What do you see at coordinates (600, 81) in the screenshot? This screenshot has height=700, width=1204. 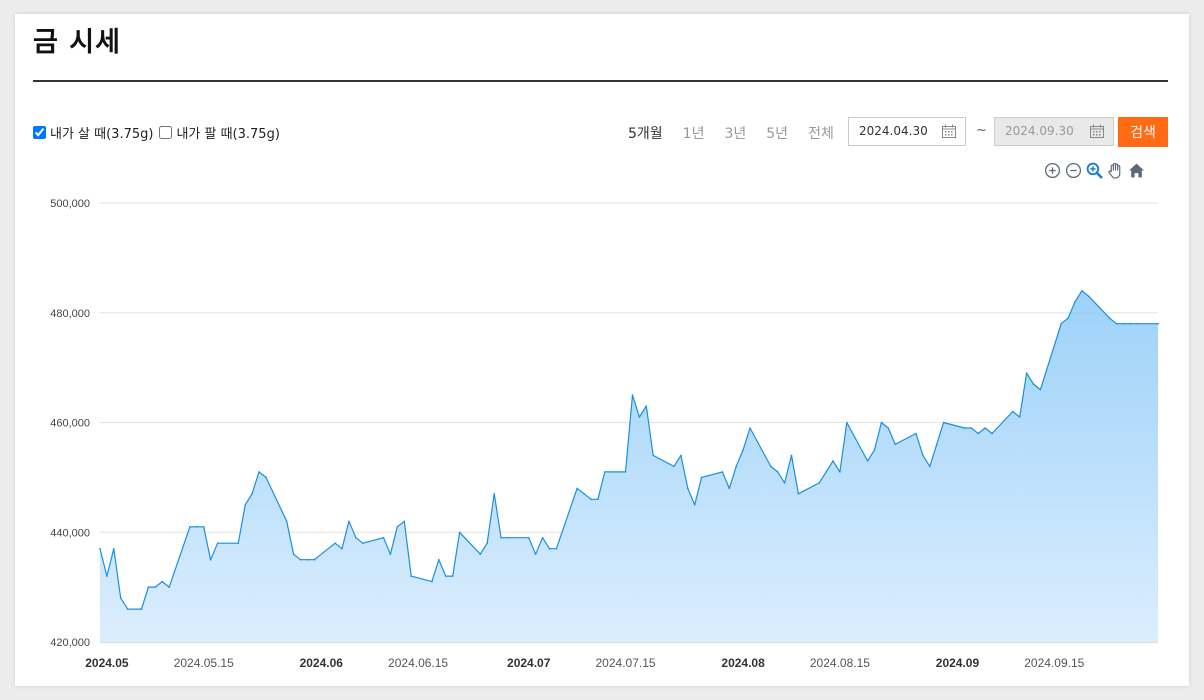 I see `title-divider` at bounding box center [600, 81].